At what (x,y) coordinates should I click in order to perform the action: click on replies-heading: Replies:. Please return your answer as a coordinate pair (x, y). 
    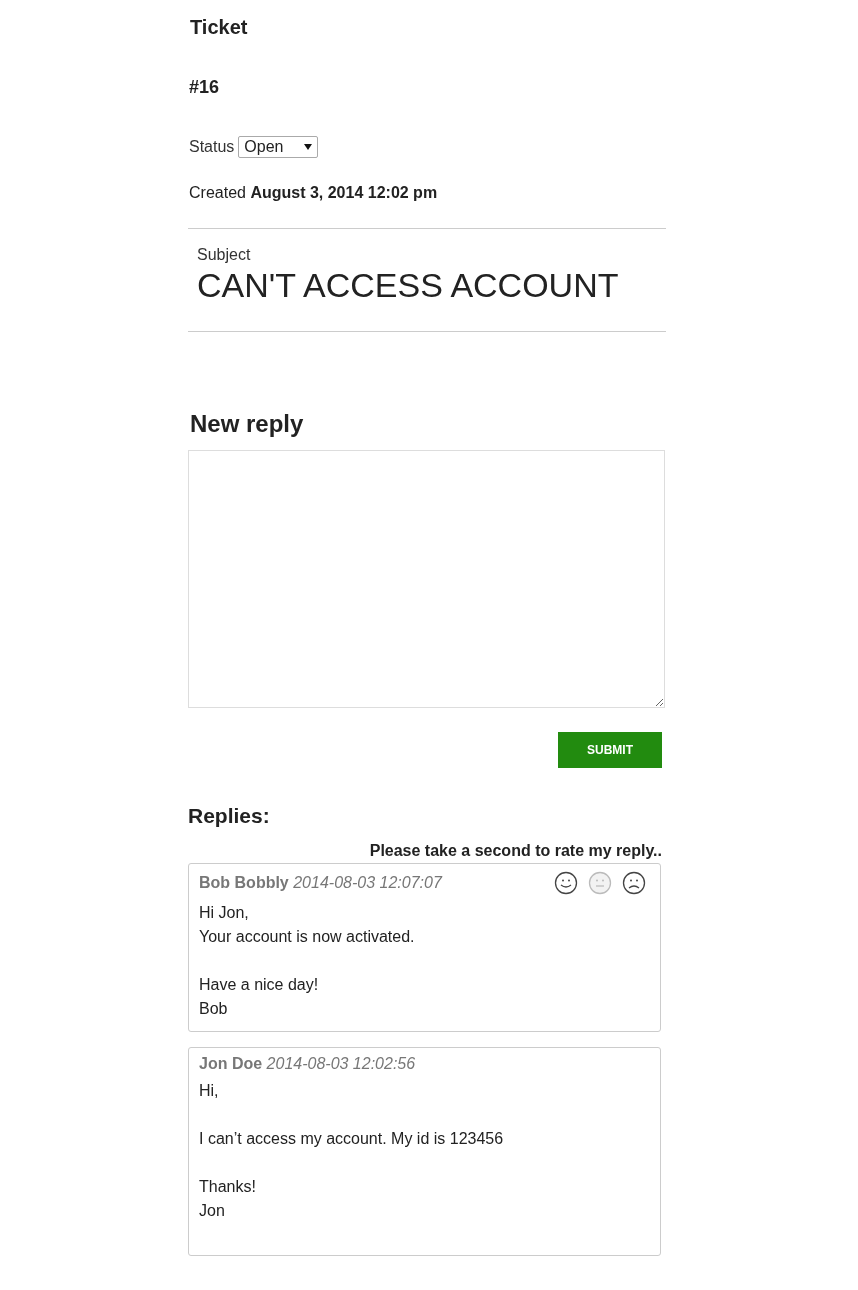
    Looking at the image, I should click on (229, 816).